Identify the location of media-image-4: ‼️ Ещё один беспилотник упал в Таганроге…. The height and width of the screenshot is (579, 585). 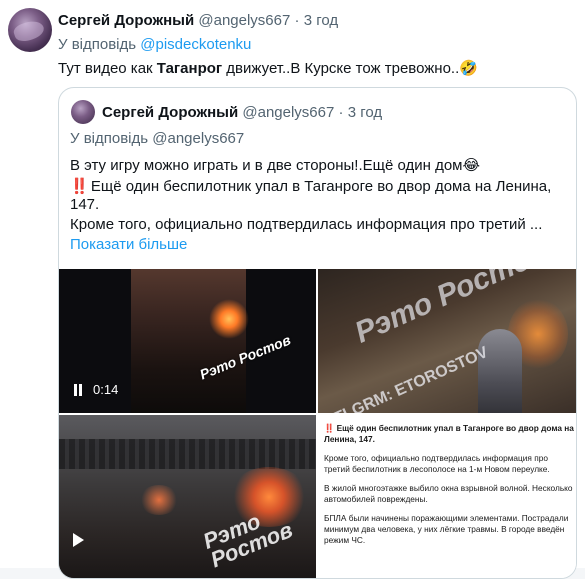
(447, 496).